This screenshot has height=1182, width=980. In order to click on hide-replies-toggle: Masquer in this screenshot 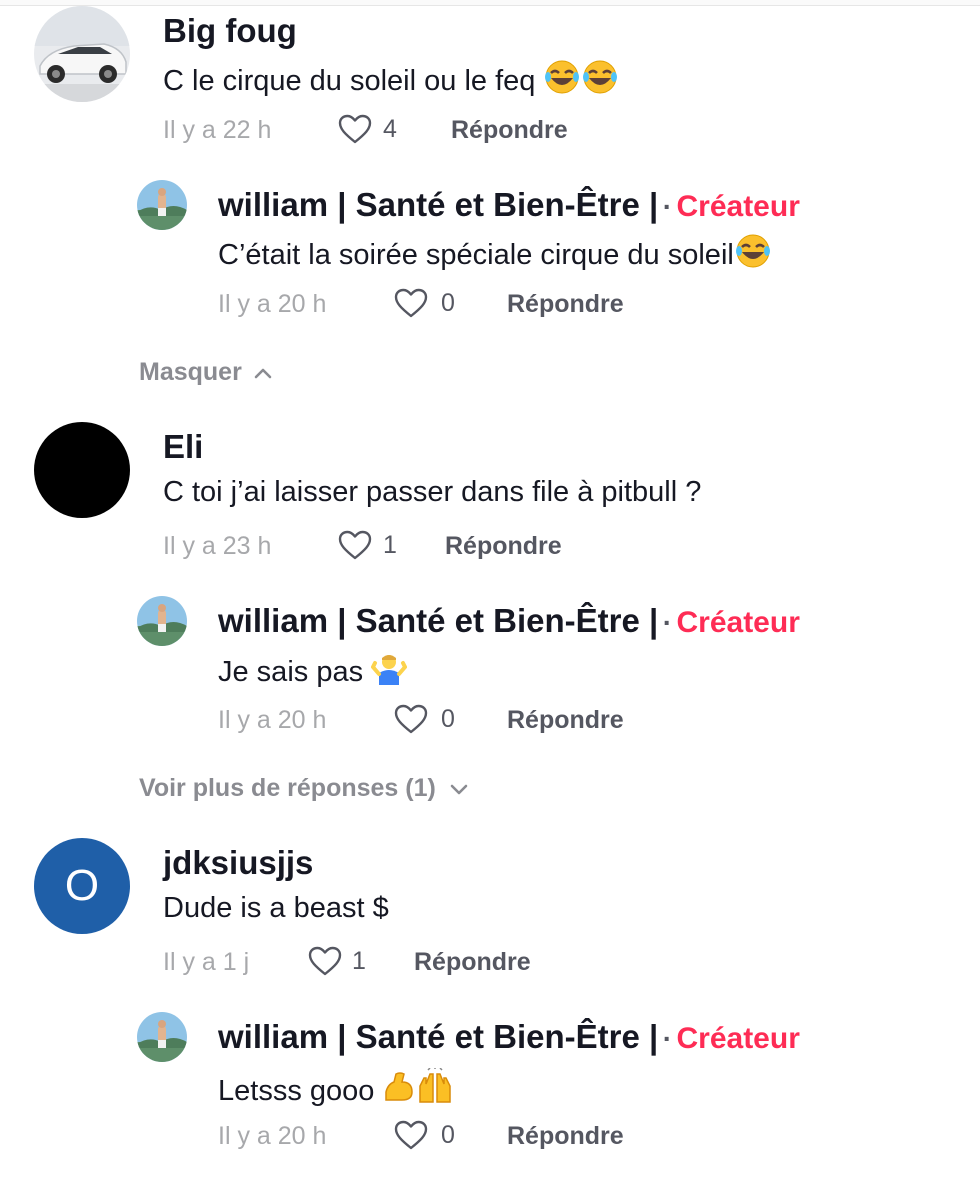, I will do `click(205, 372)`.